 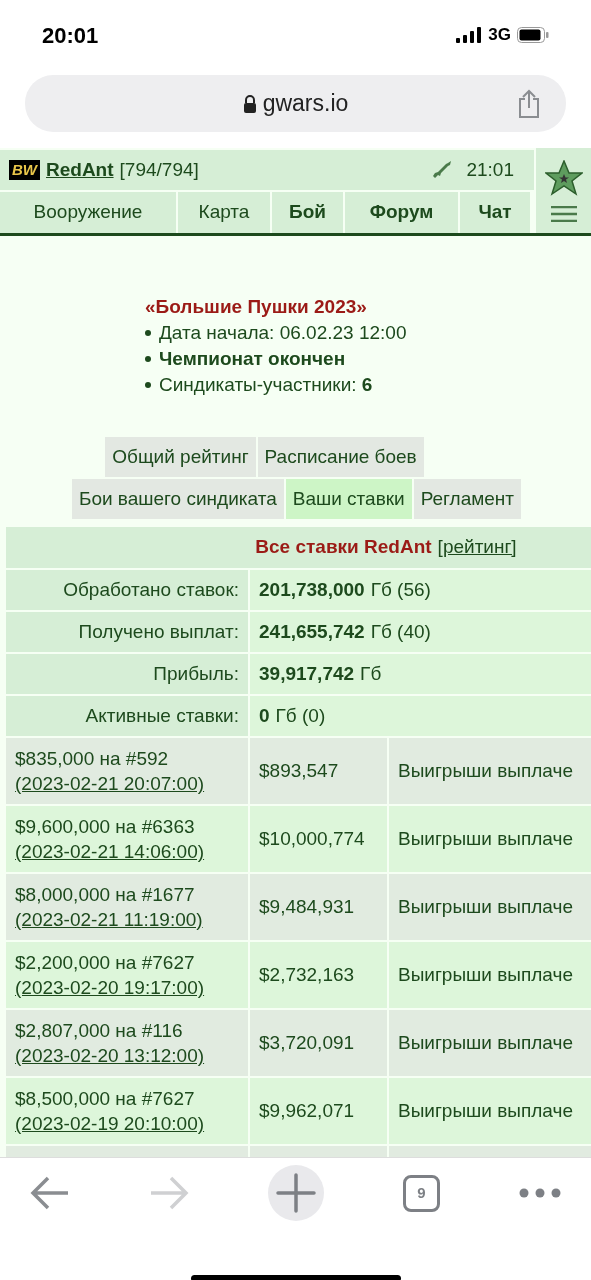 What do you see at coordinates (249, 103) in the screenshot?
I see `lock-icon` at bounding box center [249, 103].